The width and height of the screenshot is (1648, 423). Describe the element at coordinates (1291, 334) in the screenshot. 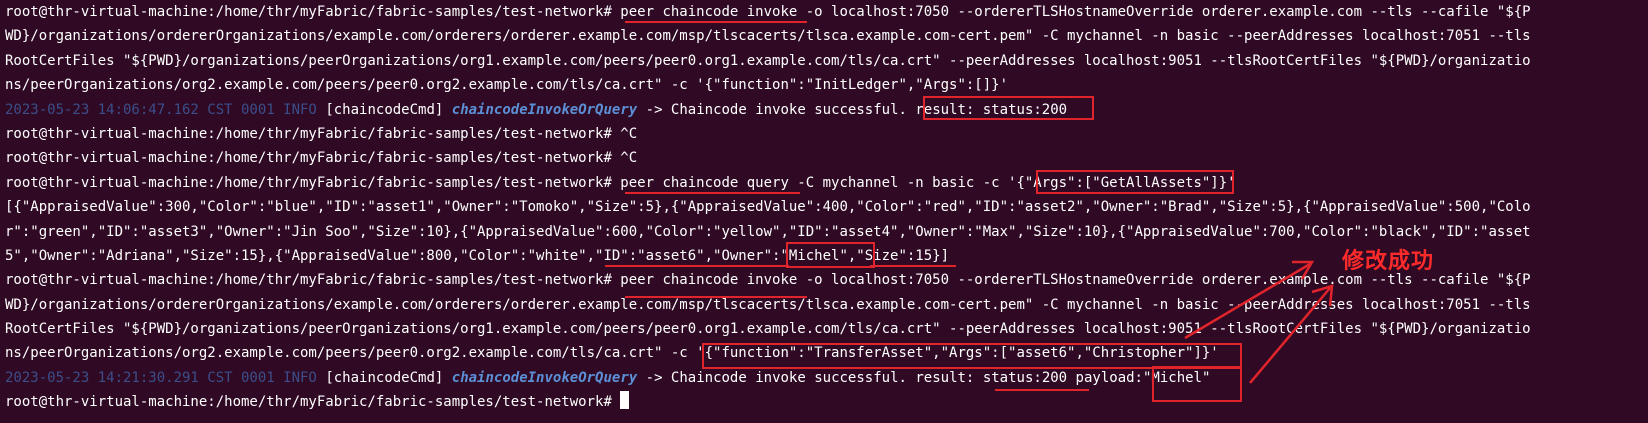

I see `arrow-to-payload` at that location.